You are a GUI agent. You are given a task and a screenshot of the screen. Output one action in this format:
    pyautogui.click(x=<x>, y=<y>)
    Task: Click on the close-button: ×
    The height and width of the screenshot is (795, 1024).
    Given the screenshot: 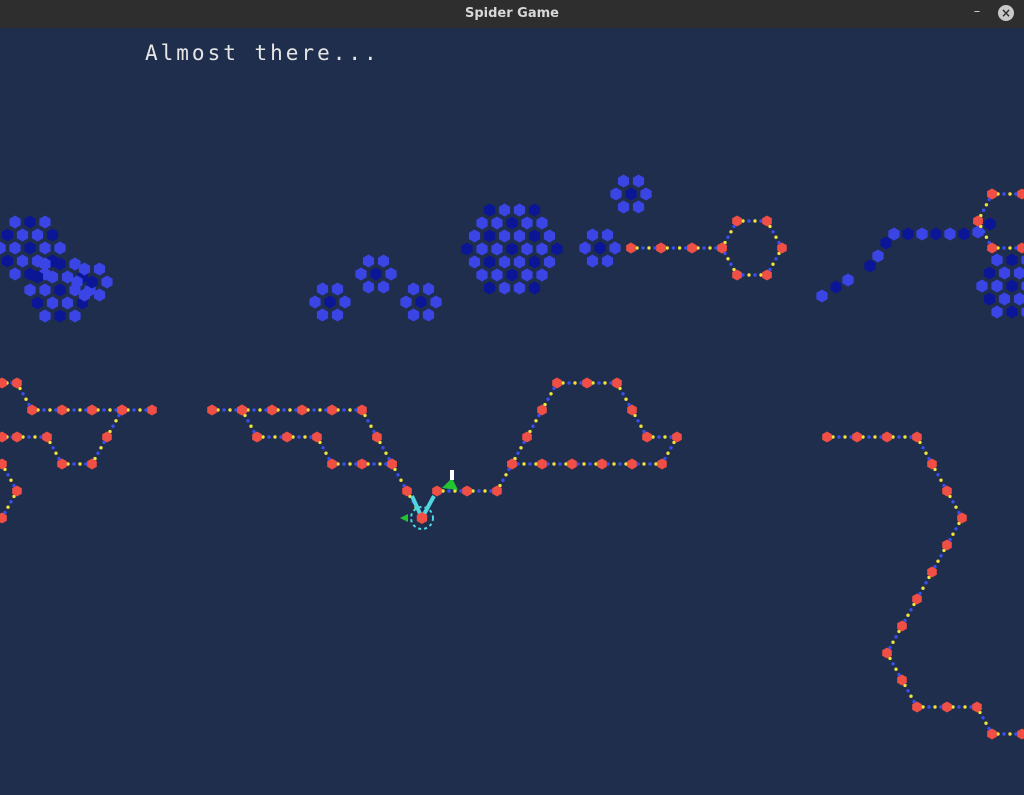 What is the action you would take?
    pyautogui.click(x=1006, y=13)
    